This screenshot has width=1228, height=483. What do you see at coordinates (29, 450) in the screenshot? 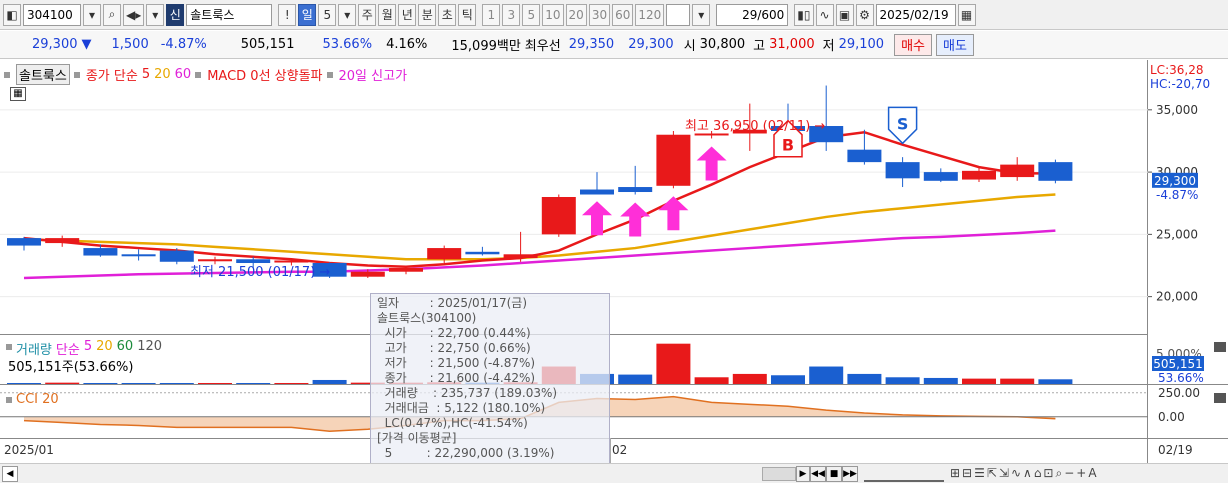
I see `date-start-label: 2025/01` at bounding box center [29, 450].